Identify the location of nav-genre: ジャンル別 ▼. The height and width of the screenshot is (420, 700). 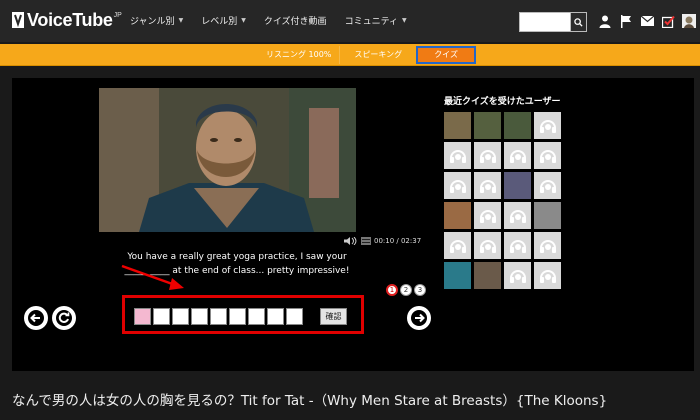
(156, 20).